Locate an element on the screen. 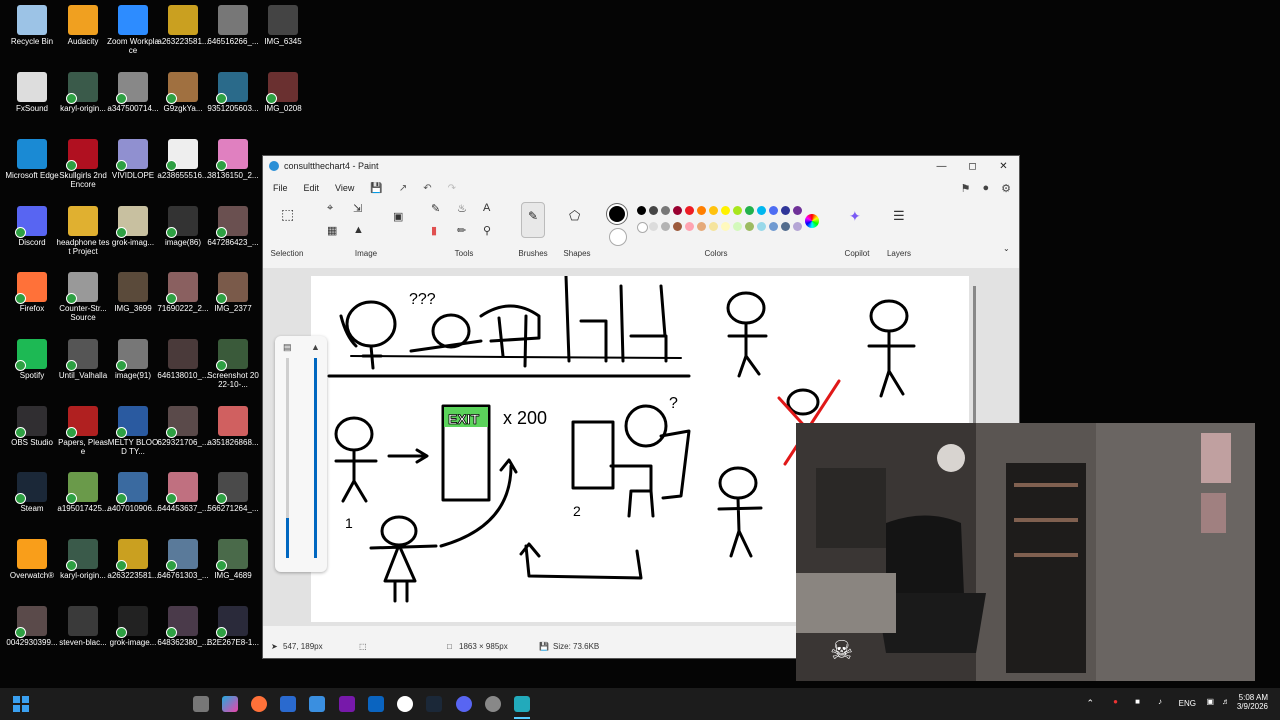 The width and height of the screenshot is (1280, 720). minimize-button: — is located at coordinates (941, 166).